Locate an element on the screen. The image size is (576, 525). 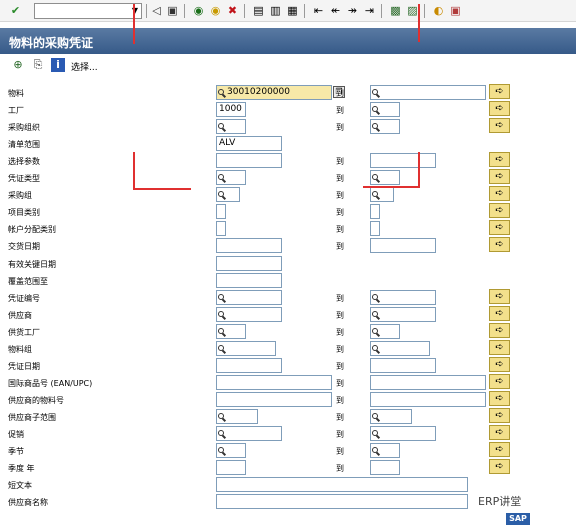
help-icon: ◐ is located at coordinates (438, 10).